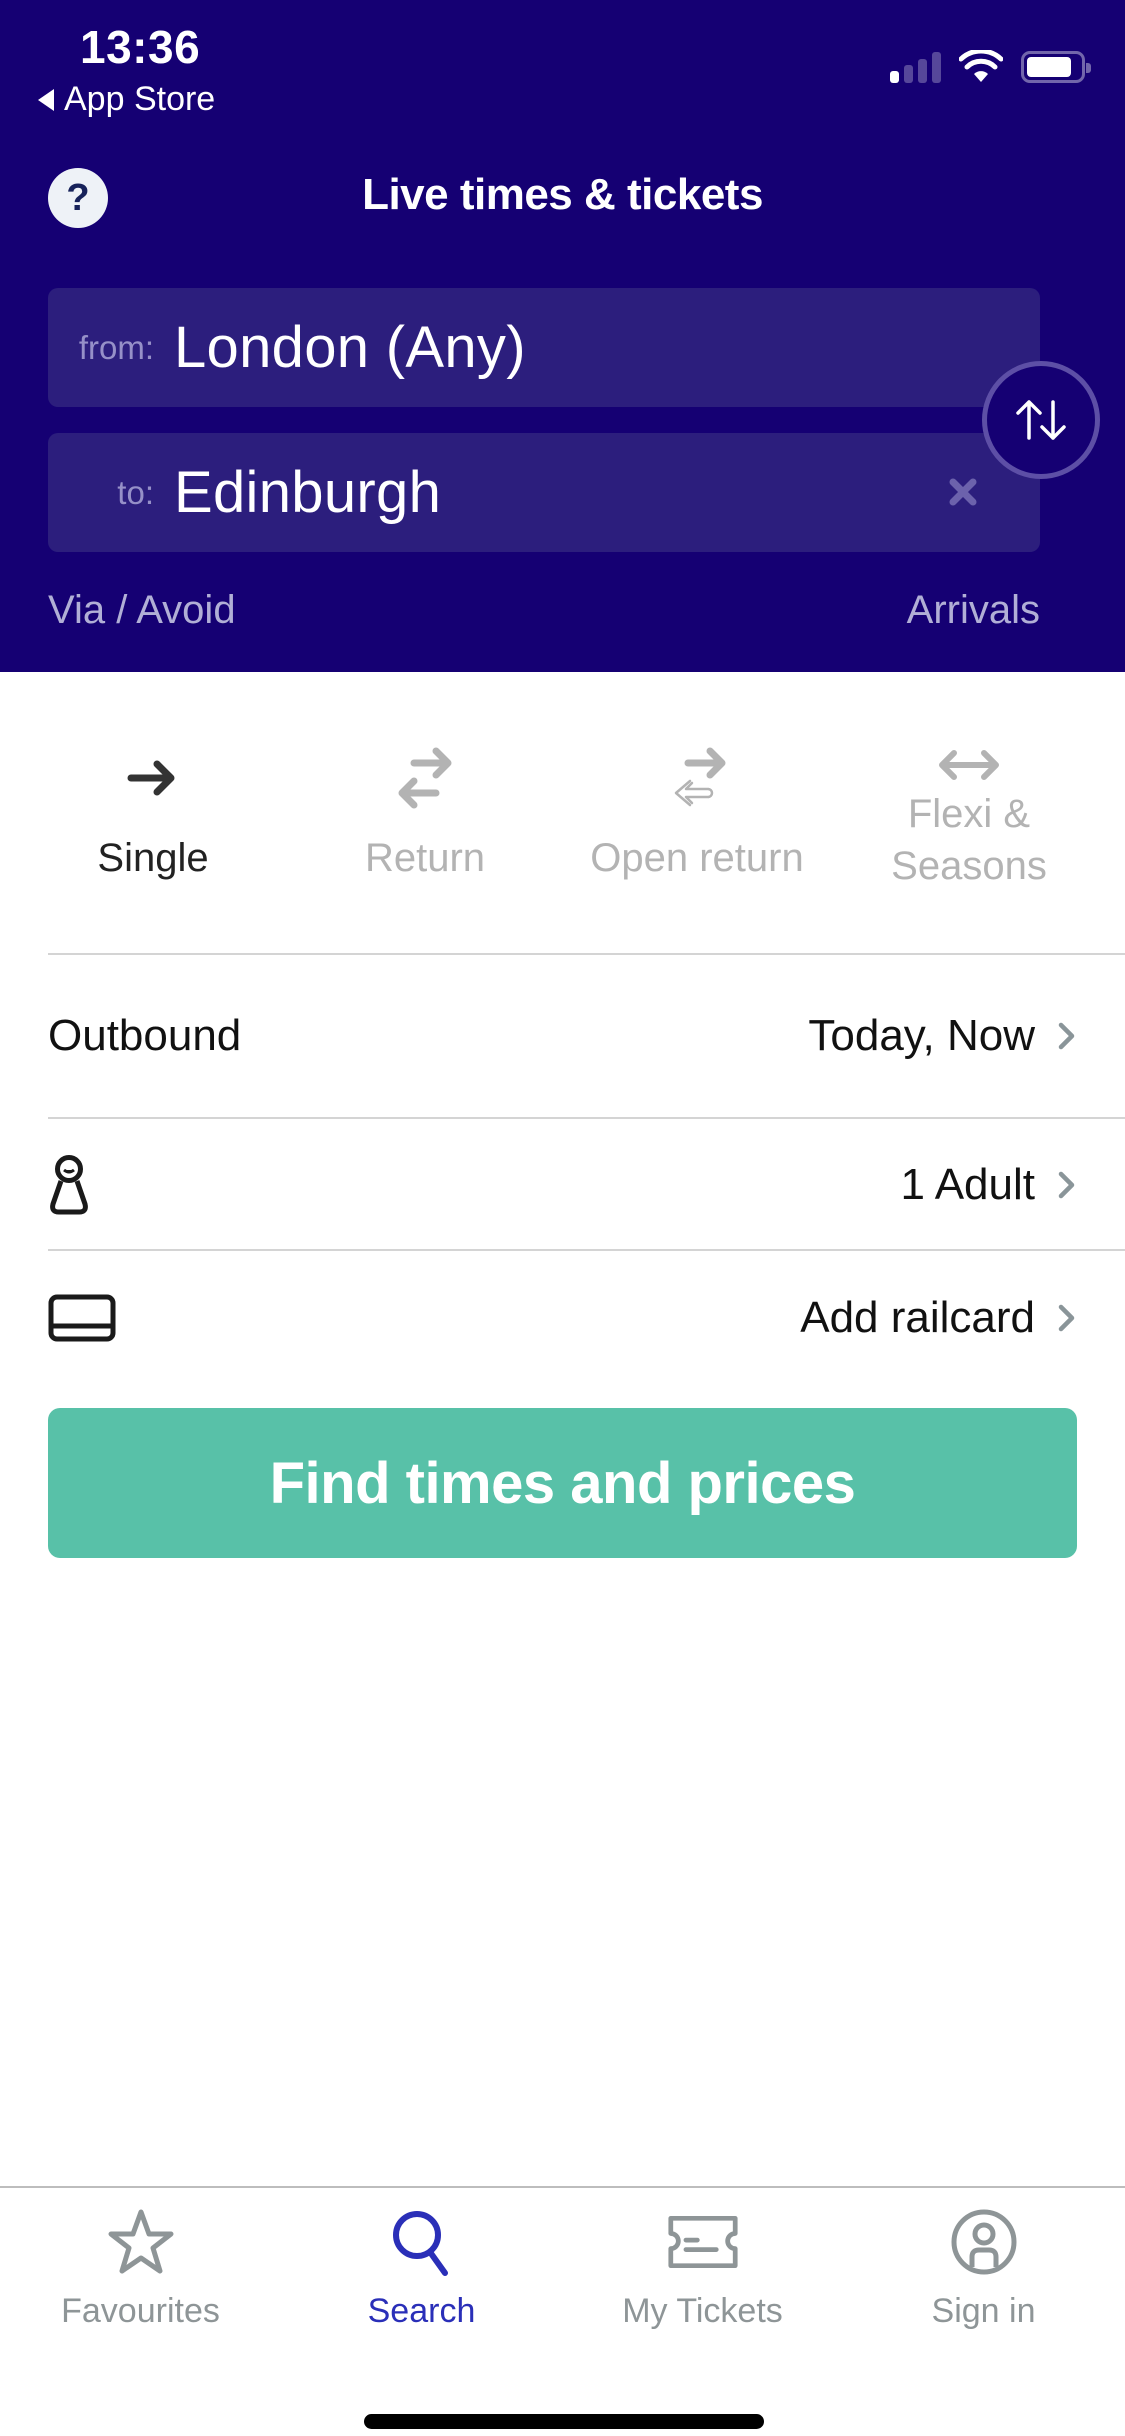  Describe the element at coordinates (140, 47) in the screenshot. I see `status-time: 13:36` at that location.